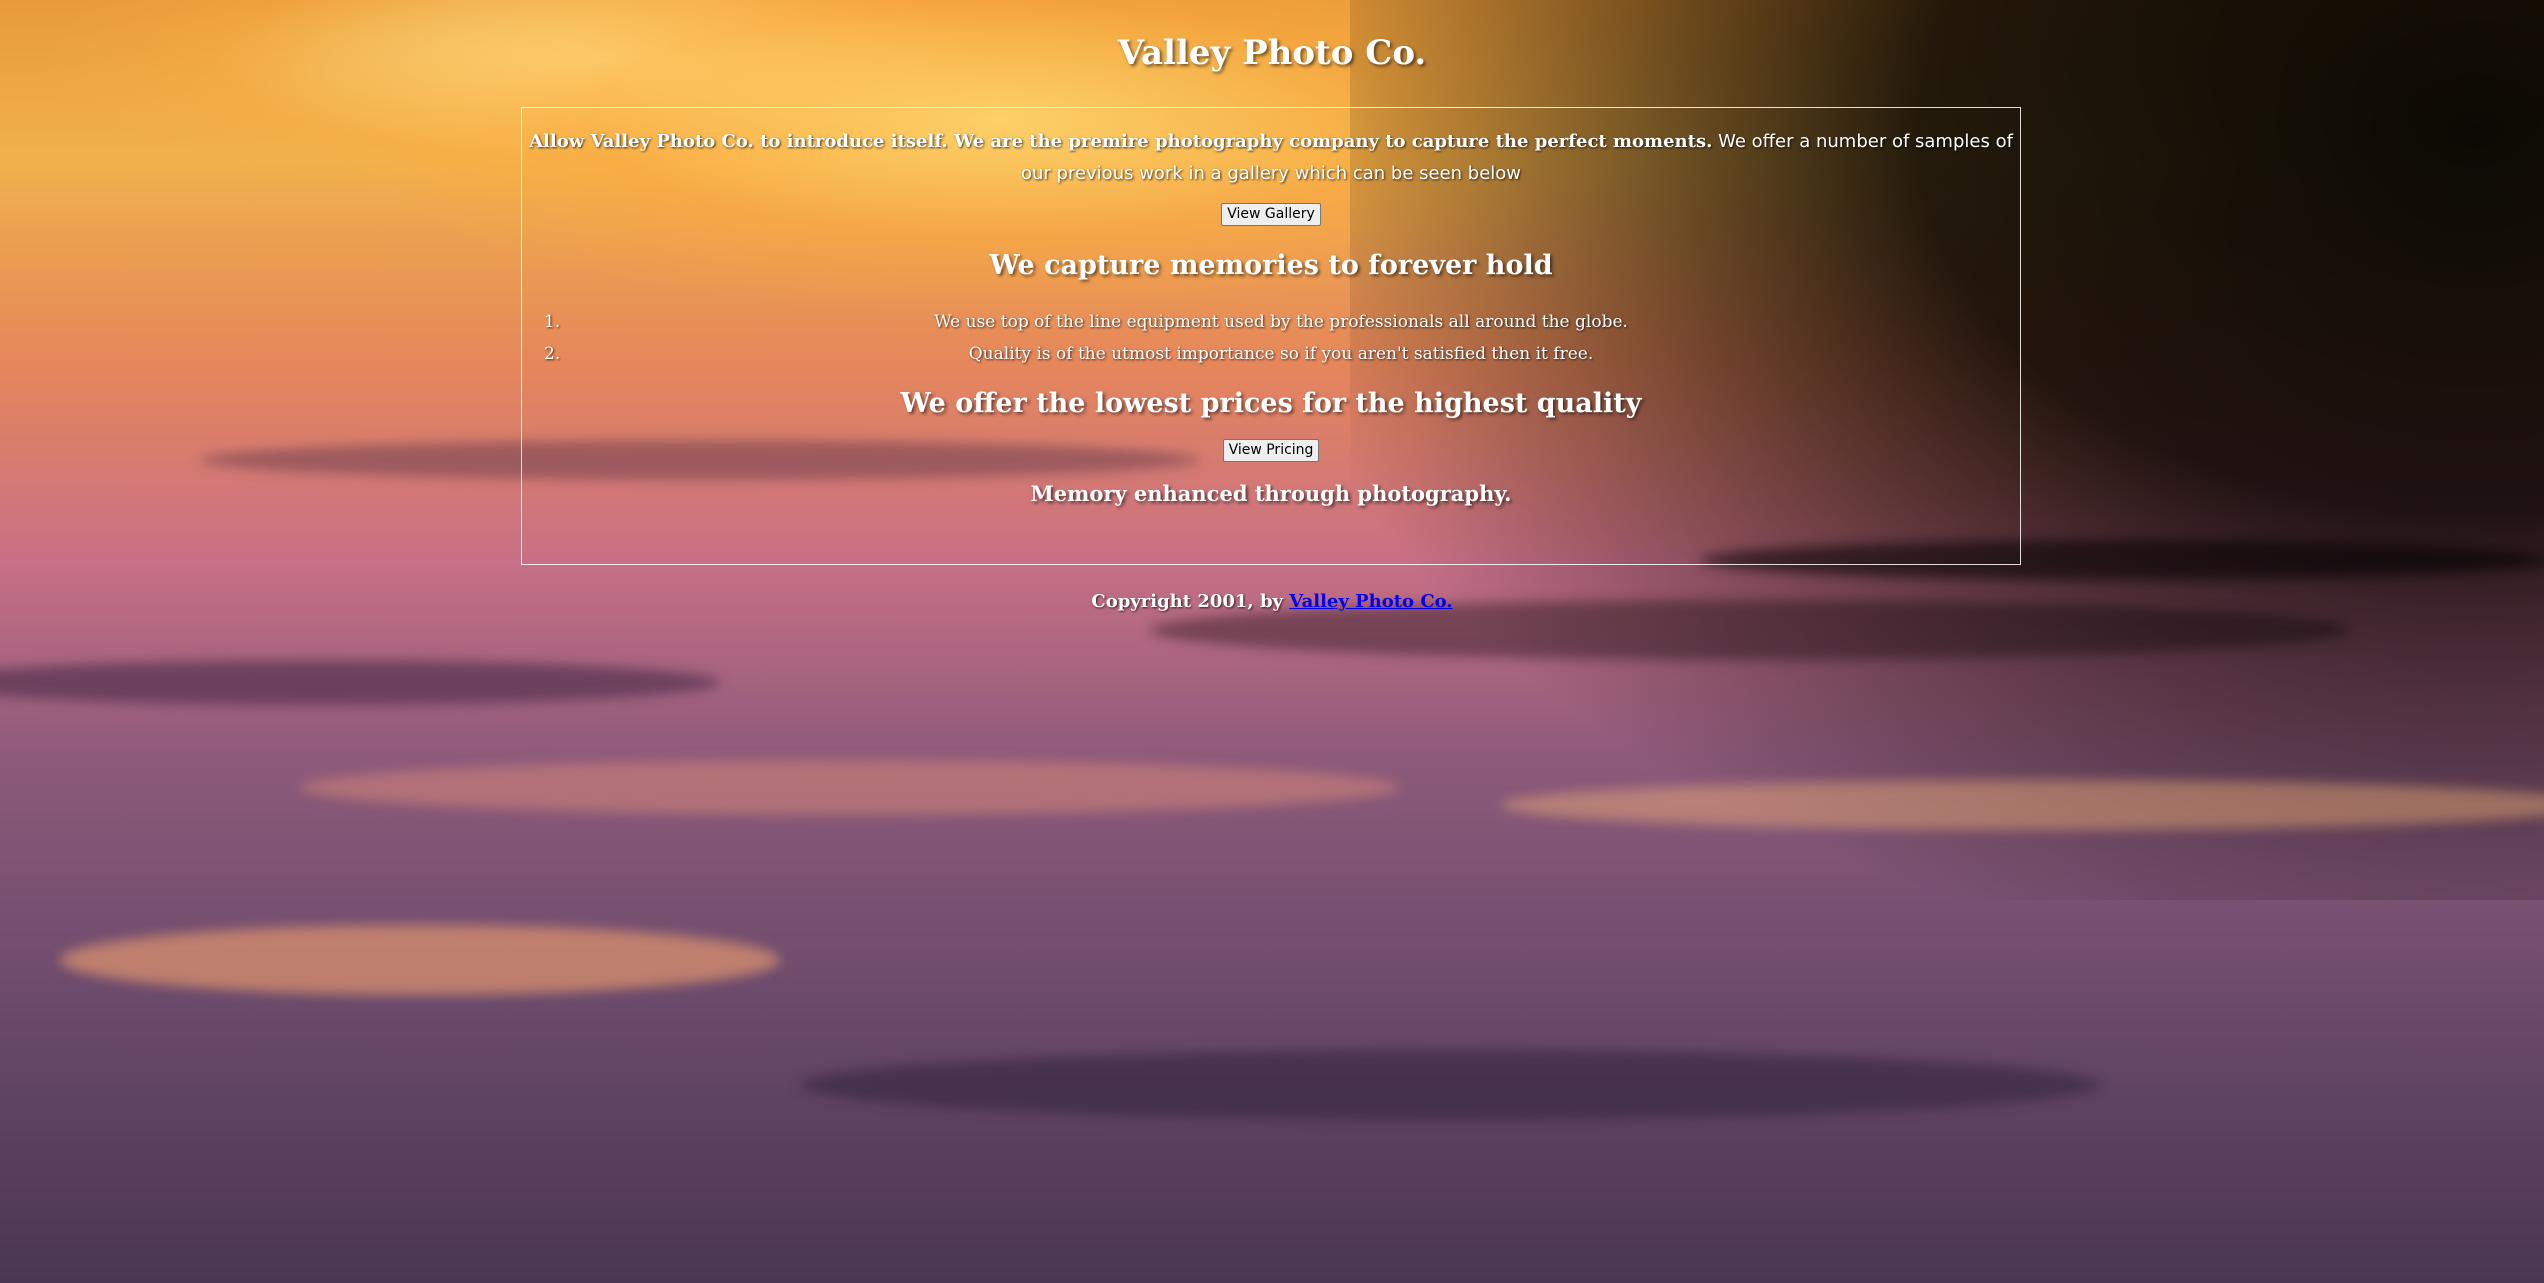  What do you see at coordinates (1272, 53) in the screenshot?
I see `site-title: Valley Photo Co.` at bounding box center [1272, 53].